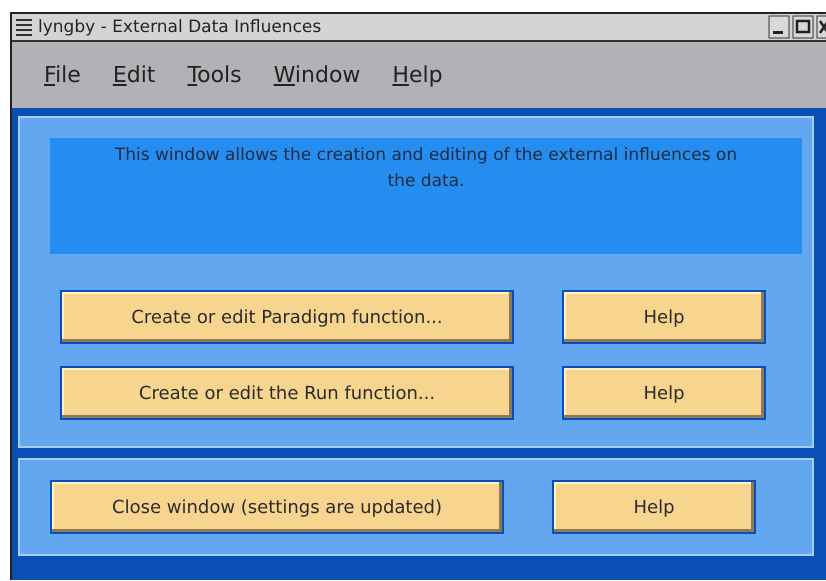 The height and width of the screenshot is (581, 826). What do you see at coordinates (62, 75) in the screenshot?
I see `menu-item: File` at bounding box center [62, 75].